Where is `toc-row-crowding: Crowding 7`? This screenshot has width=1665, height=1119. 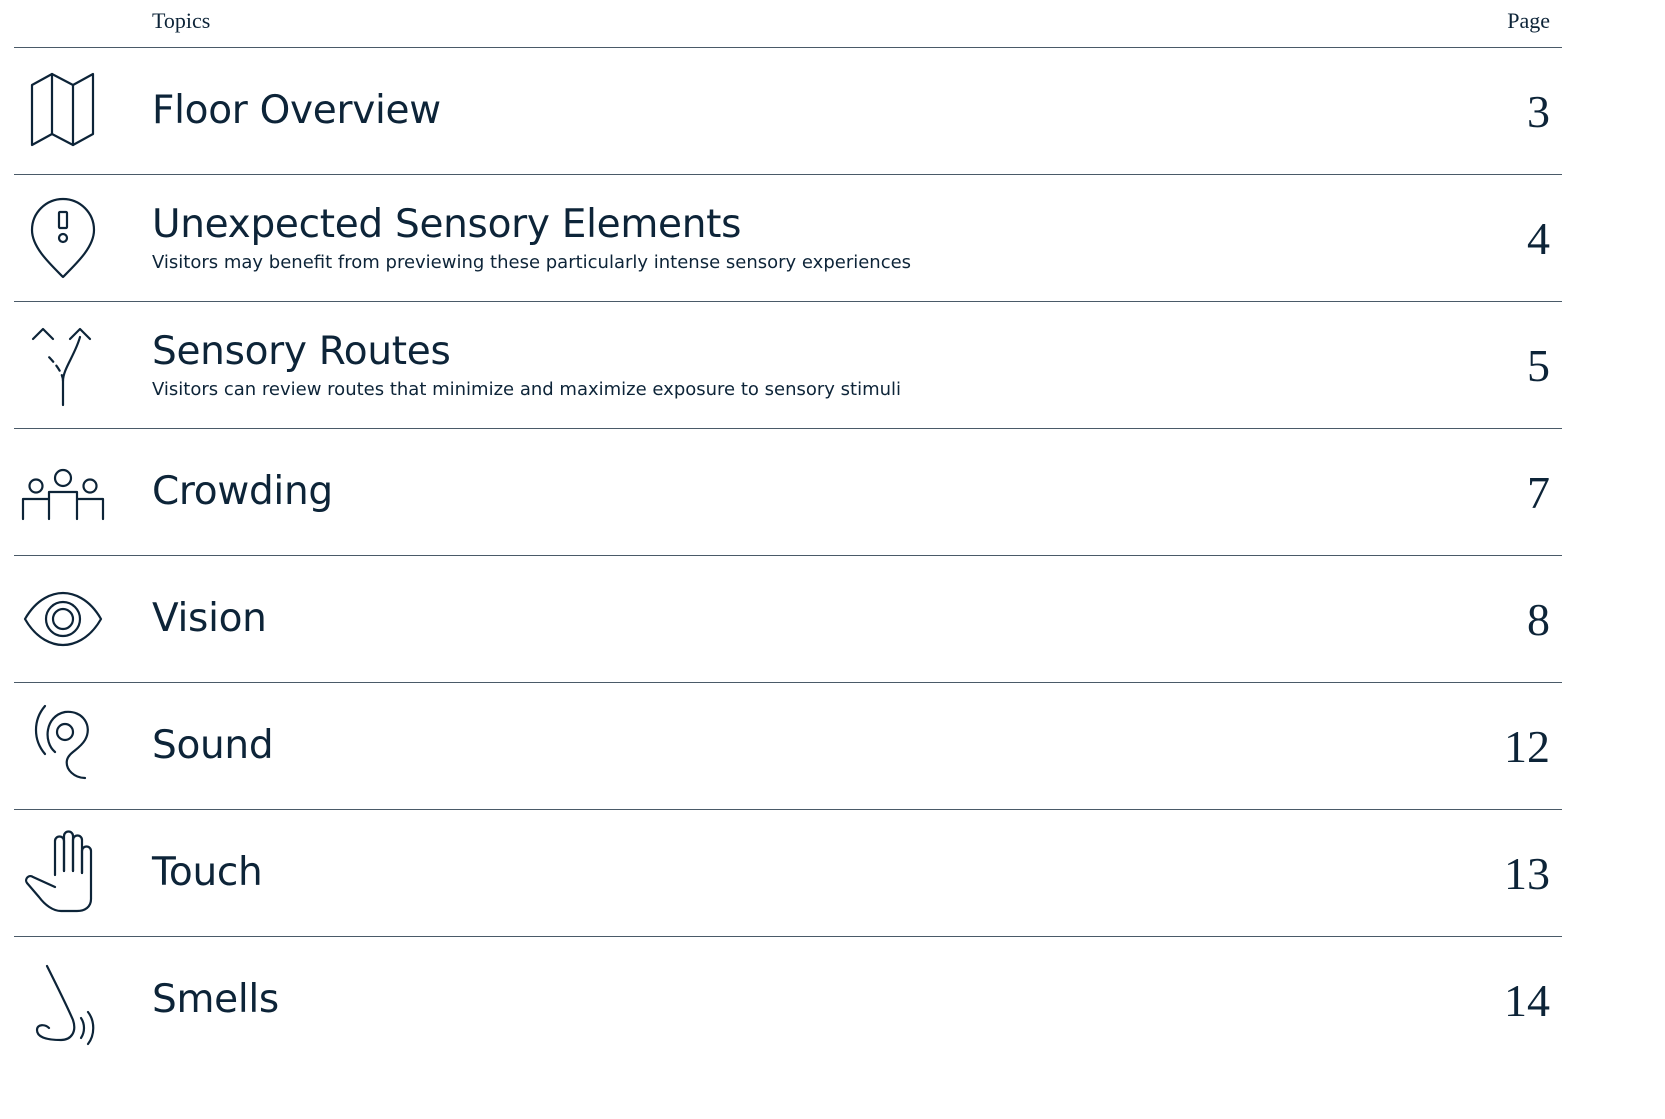
toc-row-crowding: Crowding 7 is located at coordinates (788, 492).